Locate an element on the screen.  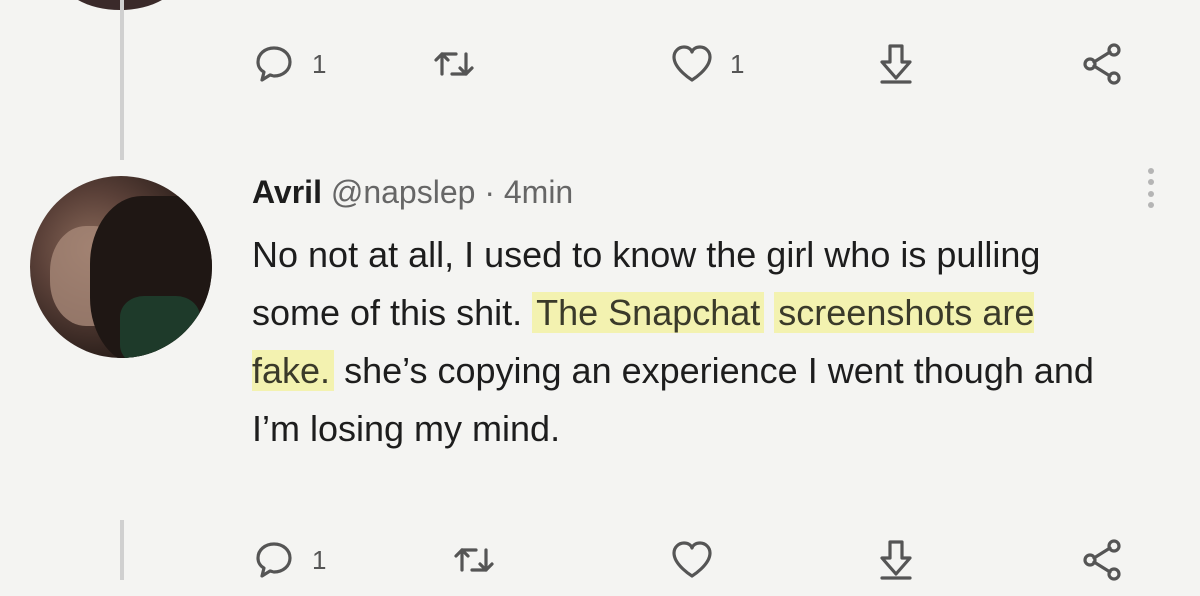
tweet-text-highlight-1: The Snapchat is located at coordinates (648, 312).